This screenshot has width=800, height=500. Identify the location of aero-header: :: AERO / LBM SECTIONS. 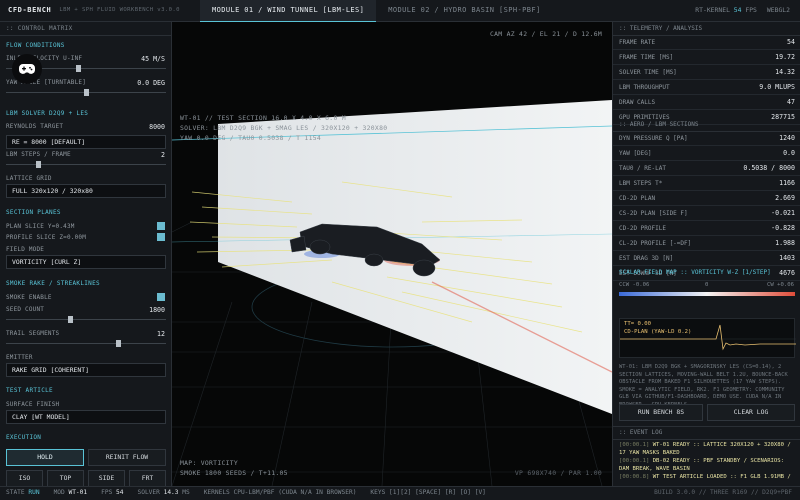
(706, 125).